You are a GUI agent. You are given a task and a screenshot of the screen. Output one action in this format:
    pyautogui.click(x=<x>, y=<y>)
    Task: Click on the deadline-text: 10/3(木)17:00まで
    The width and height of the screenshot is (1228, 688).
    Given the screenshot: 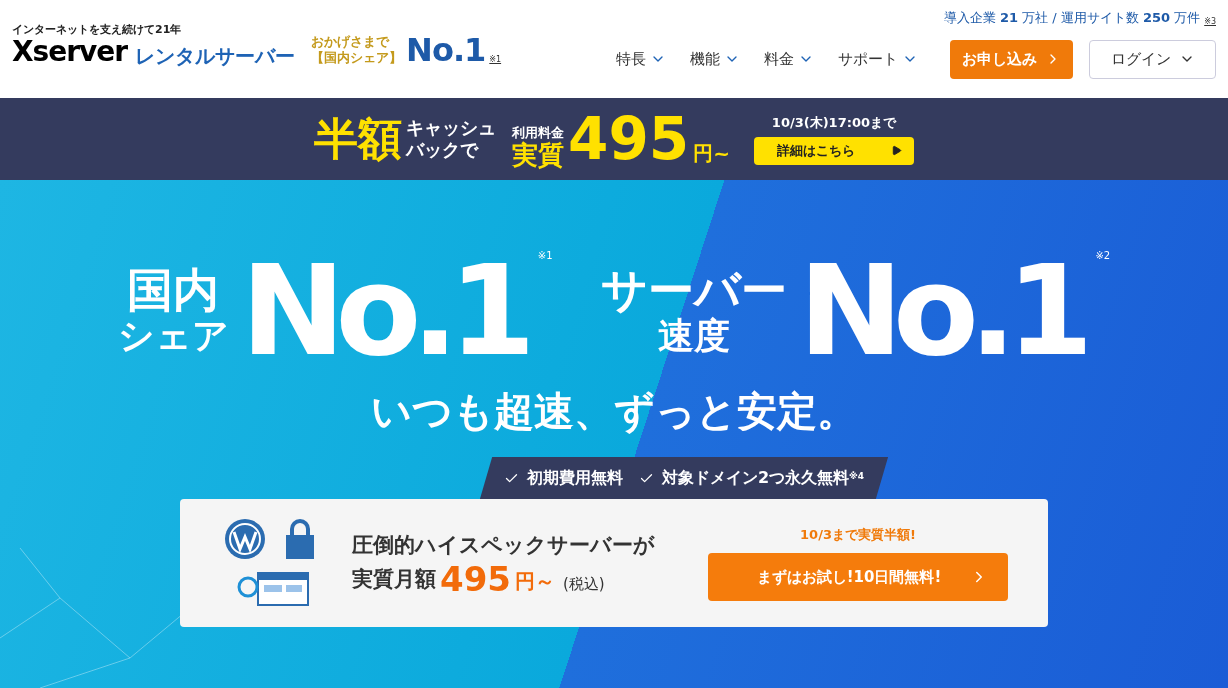 What is the action you would take?
    pyautogui.click(x=833, y=123)
    